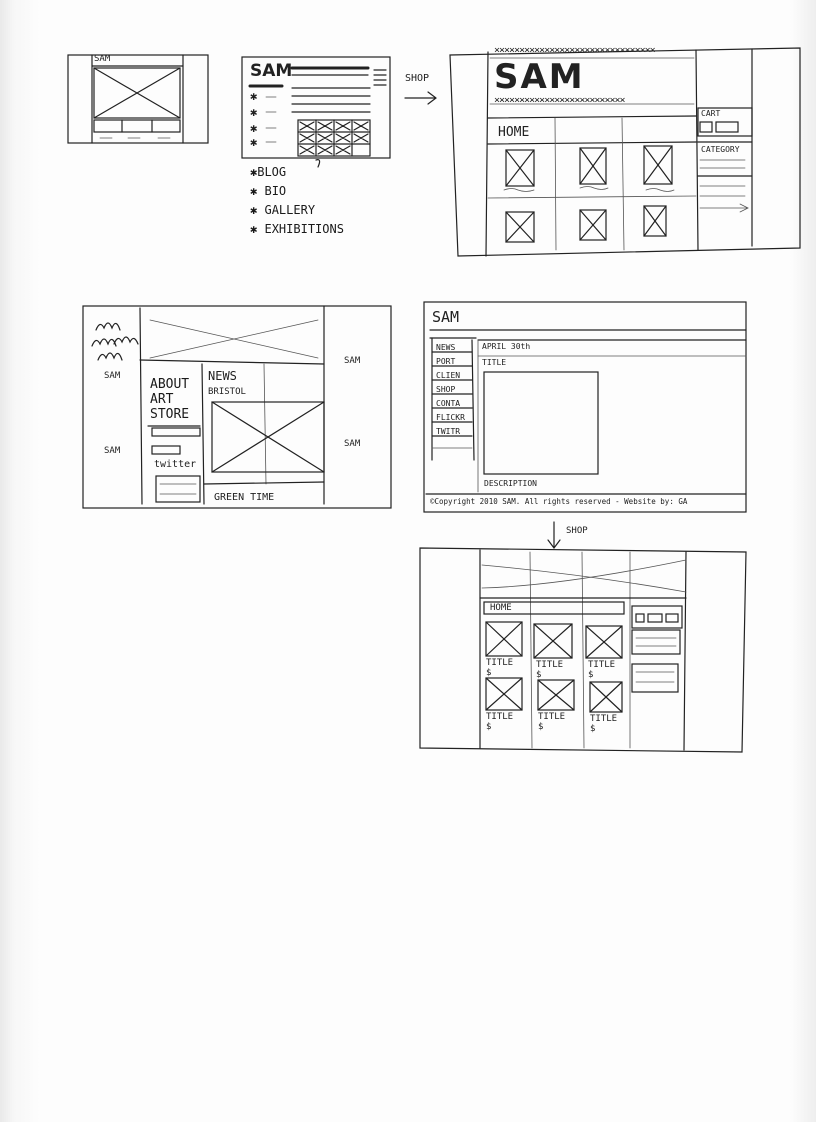 Image resolution: width=816 pixels, height=1122 pixels. I want to click on sketch4-nav-shop: SHOP, so click(446, 389).